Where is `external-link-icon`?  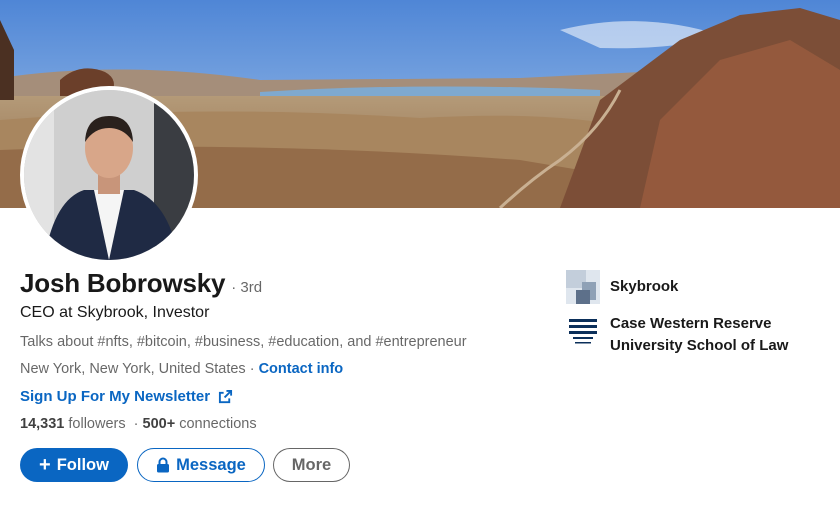 external-link-icon is located at coordinates (225, 396).